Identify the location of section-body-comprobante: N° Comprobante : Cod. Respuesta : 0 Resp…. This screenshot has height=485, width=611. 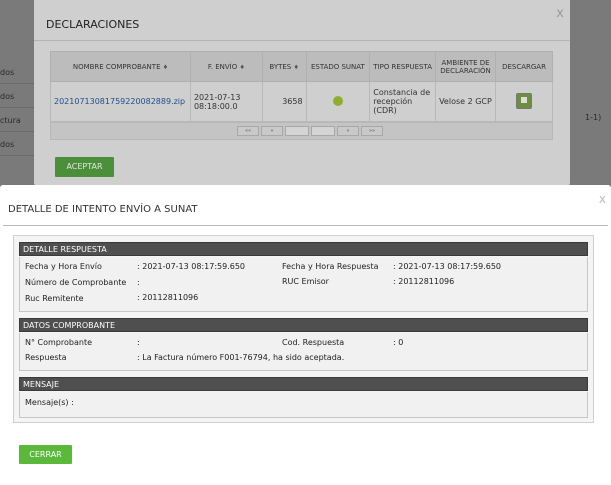
(303, 352).